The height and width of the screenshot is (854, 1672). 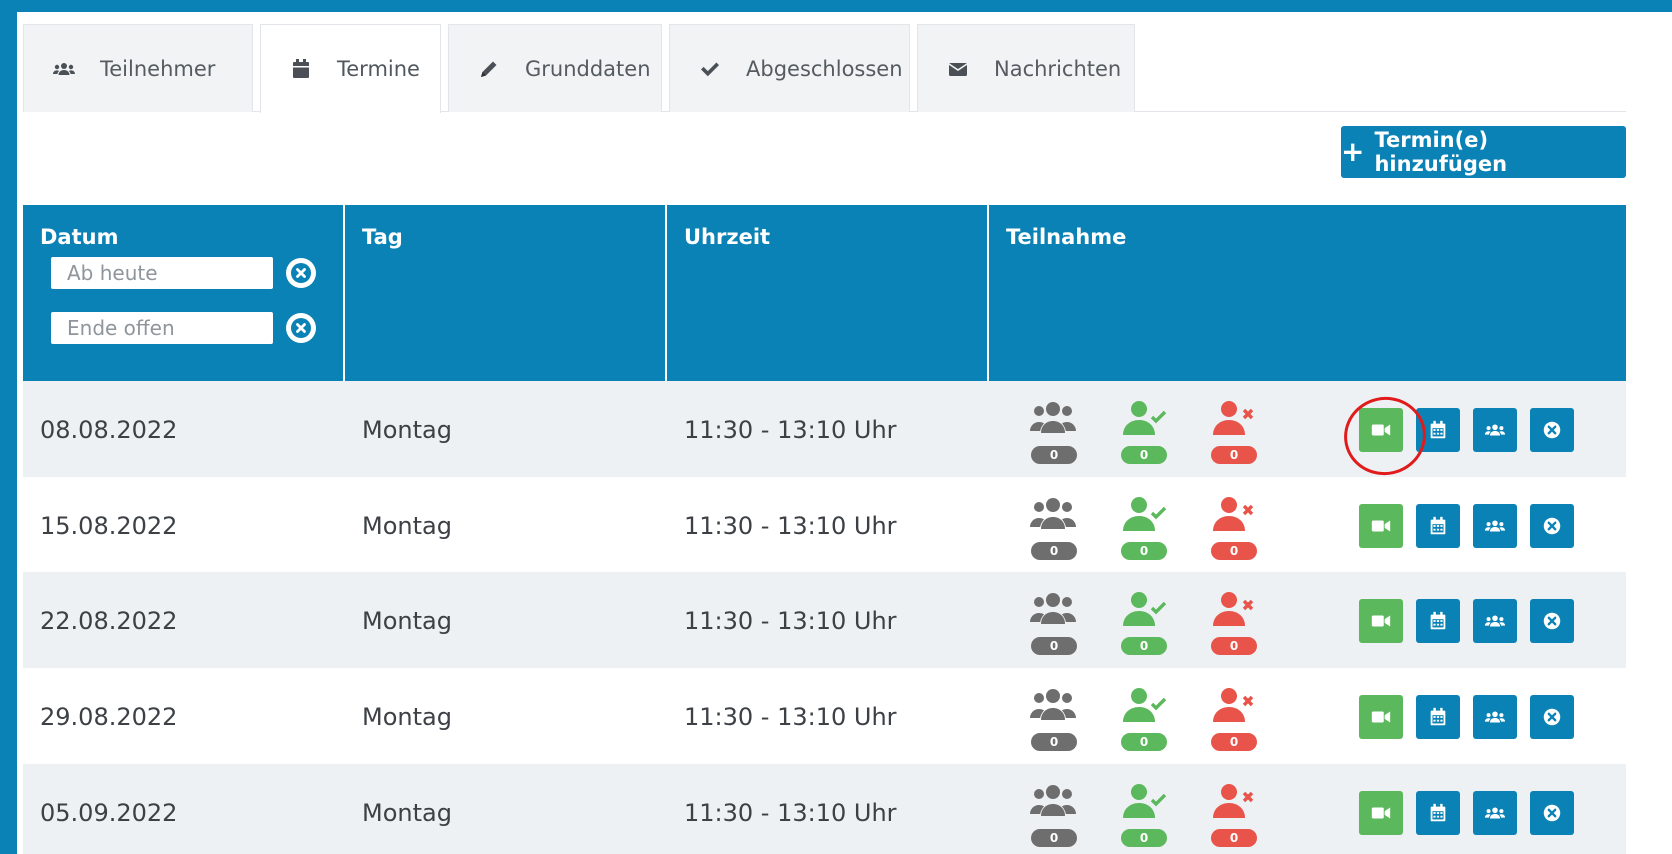 What do you see at coordinates (184, 293) in the screenshot?
I see `column-header-datum: Datum` at bounding box center [184, 293].